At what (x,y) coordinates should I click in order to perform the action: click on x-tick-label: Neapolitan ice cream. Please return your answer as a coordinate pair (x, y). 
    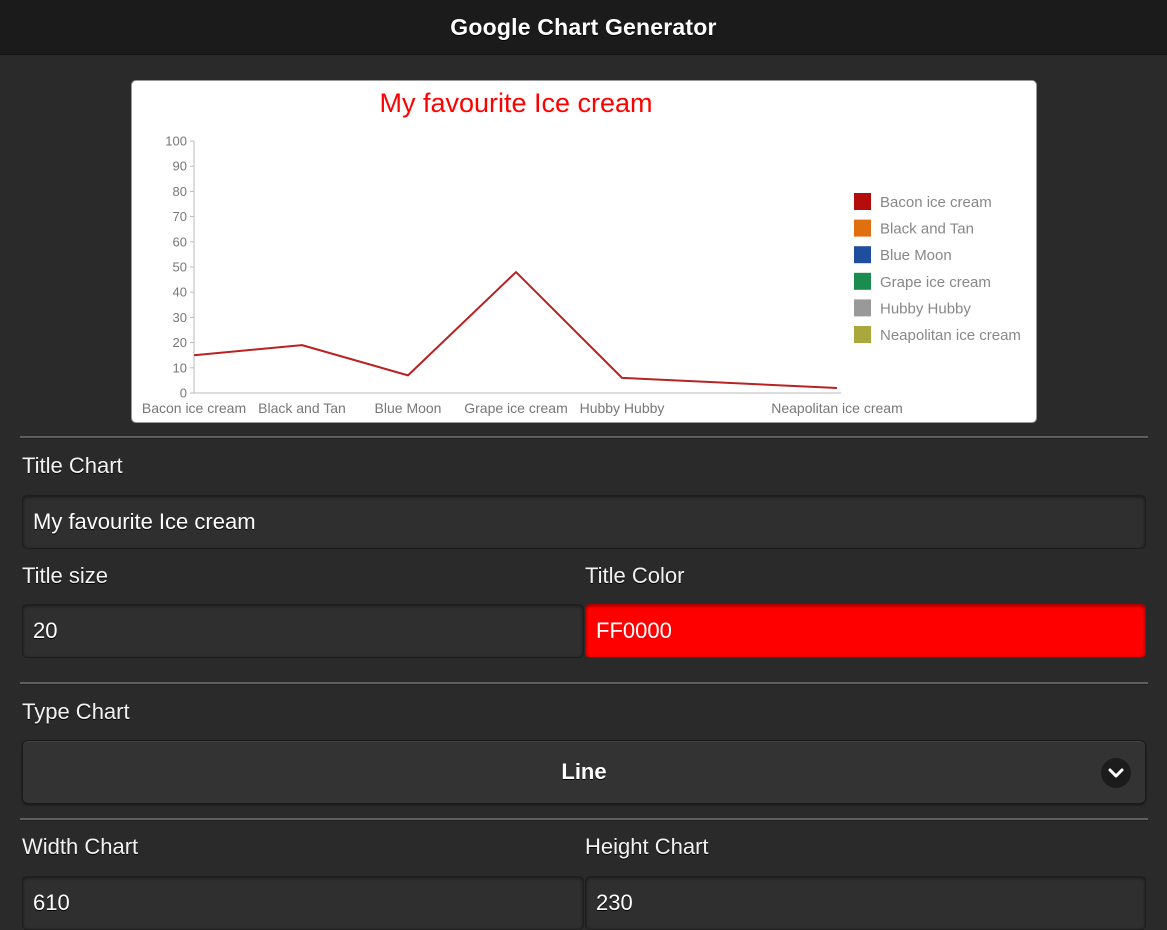
    Looking at the image, I should click on (837, 408).